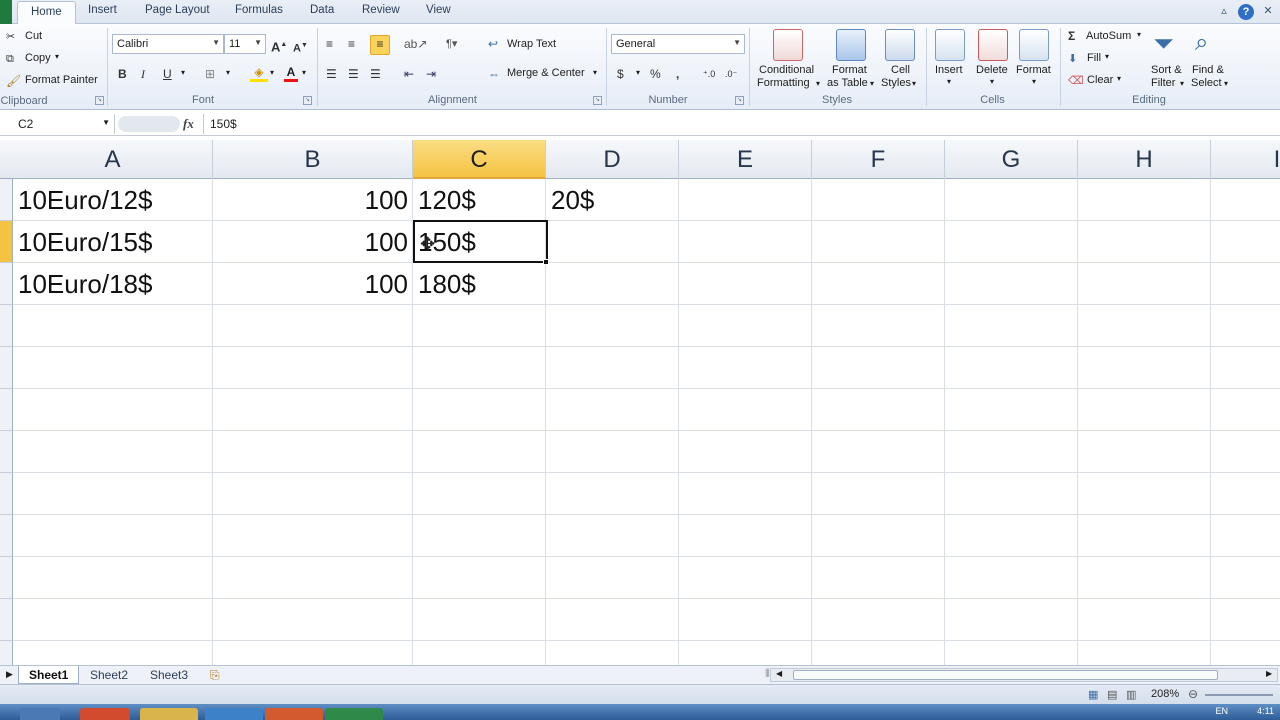  What do you see at coordinates (1005, 675) in the screenshot?
I see `scrollbar-thumb` at bounding box center [1005, 675].